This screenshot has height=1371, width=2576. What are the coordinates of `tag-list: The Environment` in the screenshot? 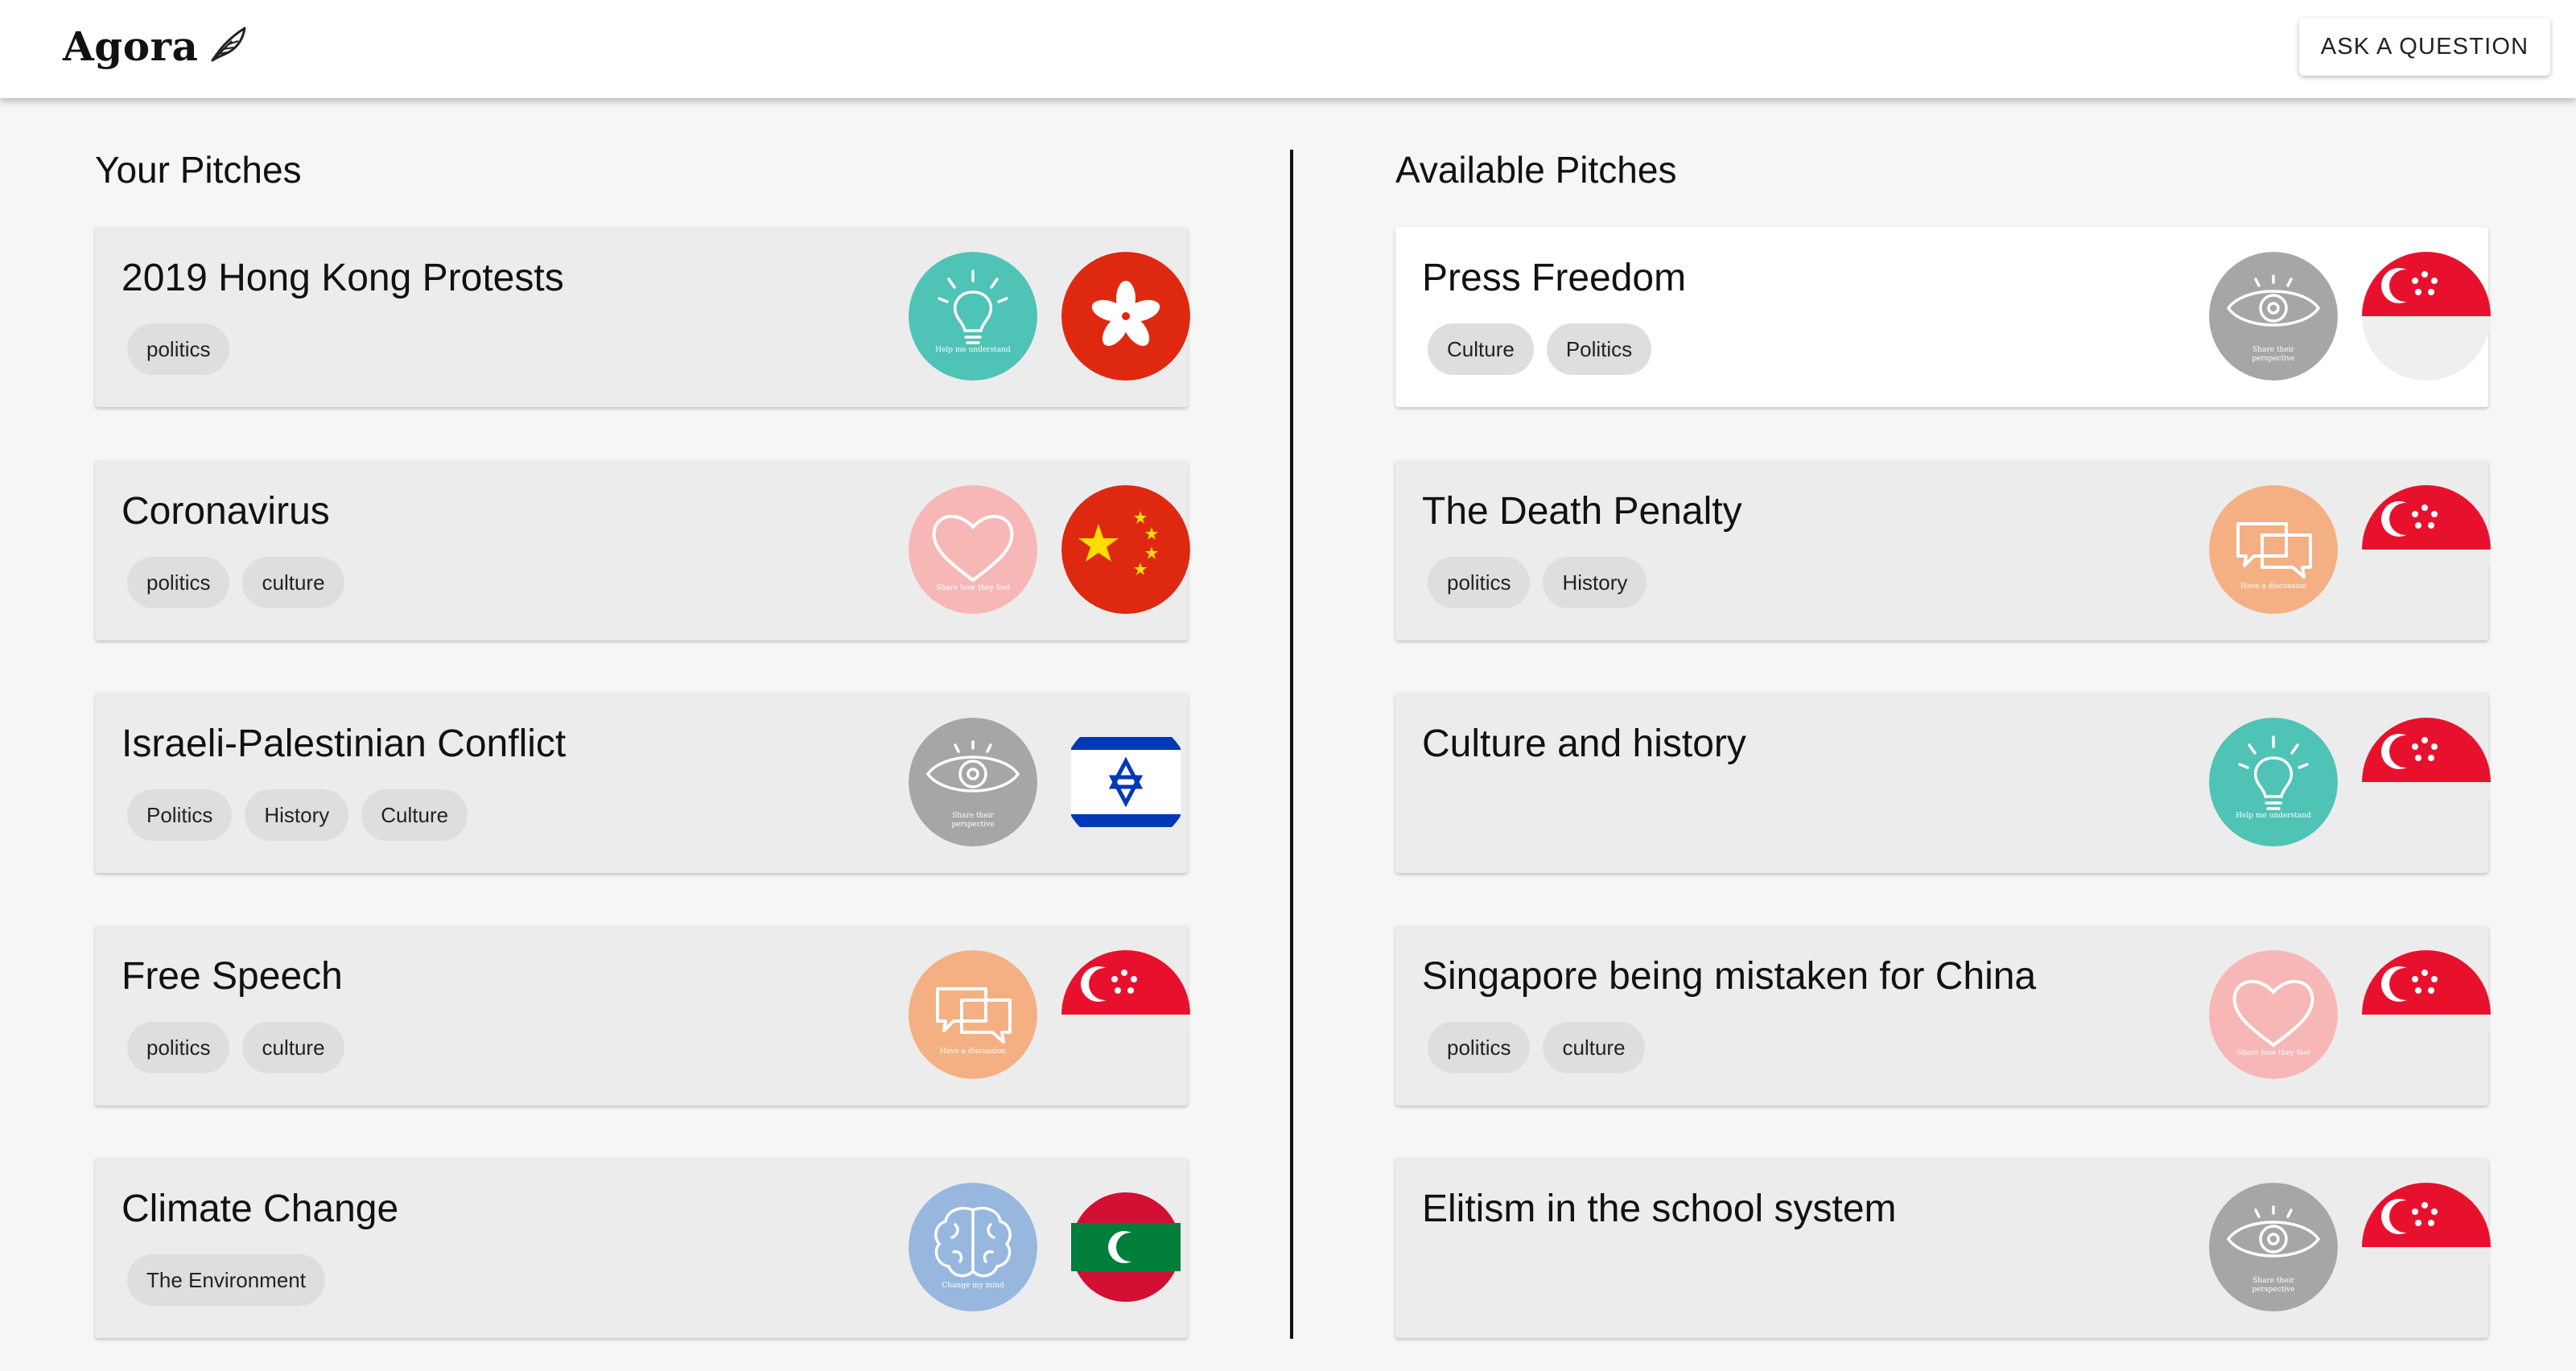 It's located at (226, 1280).